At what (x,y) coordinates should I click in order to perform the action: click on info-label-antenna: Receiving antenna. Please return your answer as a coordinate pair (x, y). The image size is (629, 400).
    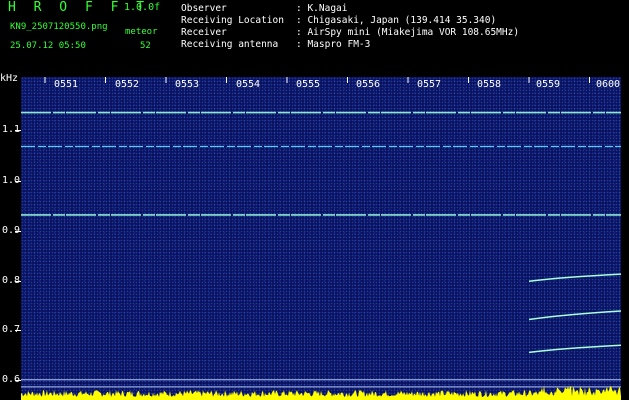
    Looking at the image, I should click on (230, 44).